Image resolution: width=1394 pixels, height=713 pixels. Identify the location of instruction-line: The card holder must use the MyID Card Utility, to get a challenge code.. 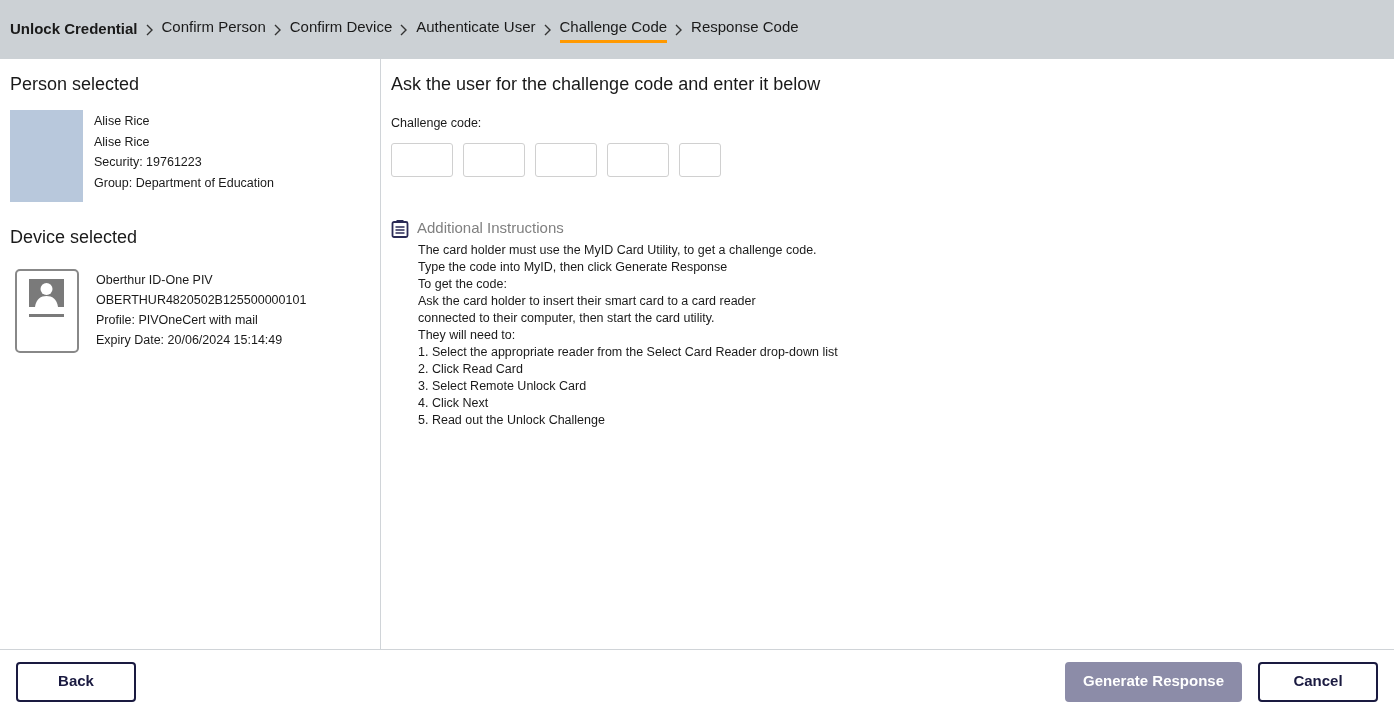
(618, 251).